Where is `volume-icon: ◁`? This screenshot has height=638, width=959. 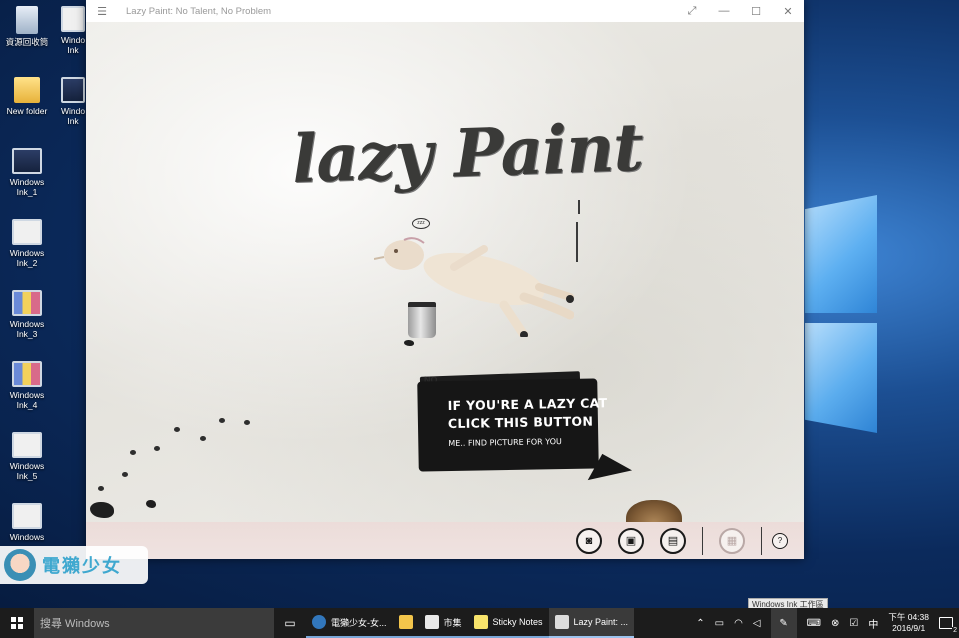 volume-icon: ◁ is located at coordinates (757, 623).